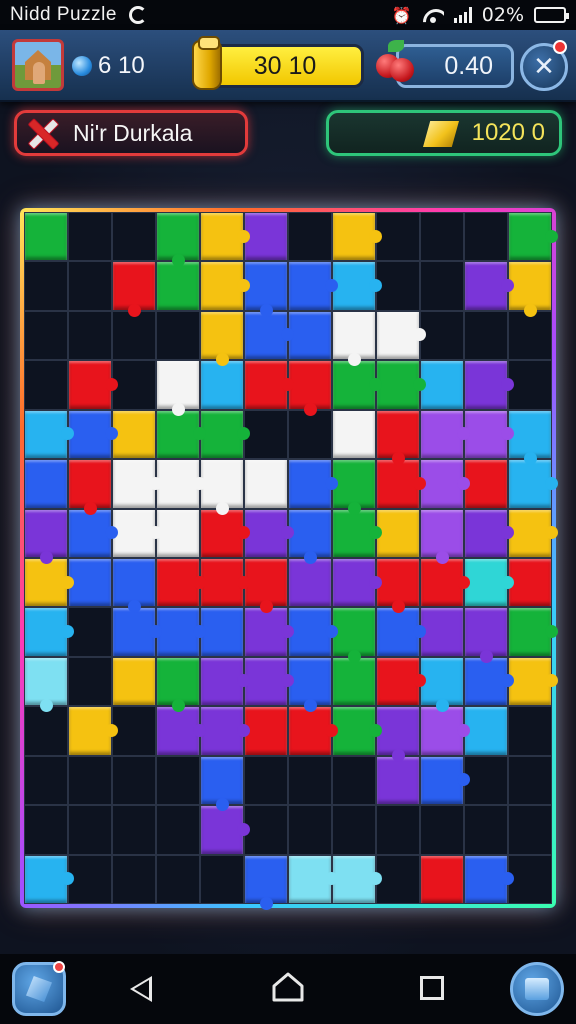  What do you see at coordinates (285, 66) in the screenshot?
I see `gold-counter: 30 10` at bounding box center [285, 66].